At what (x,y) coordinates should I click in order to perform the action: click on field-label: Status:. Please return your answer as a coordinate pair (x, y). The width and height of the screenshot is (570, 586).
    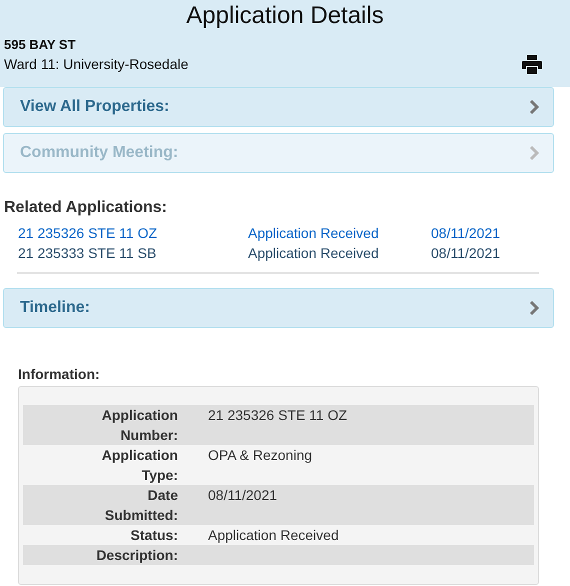
    Looking at the image, I should click on (154, 535).